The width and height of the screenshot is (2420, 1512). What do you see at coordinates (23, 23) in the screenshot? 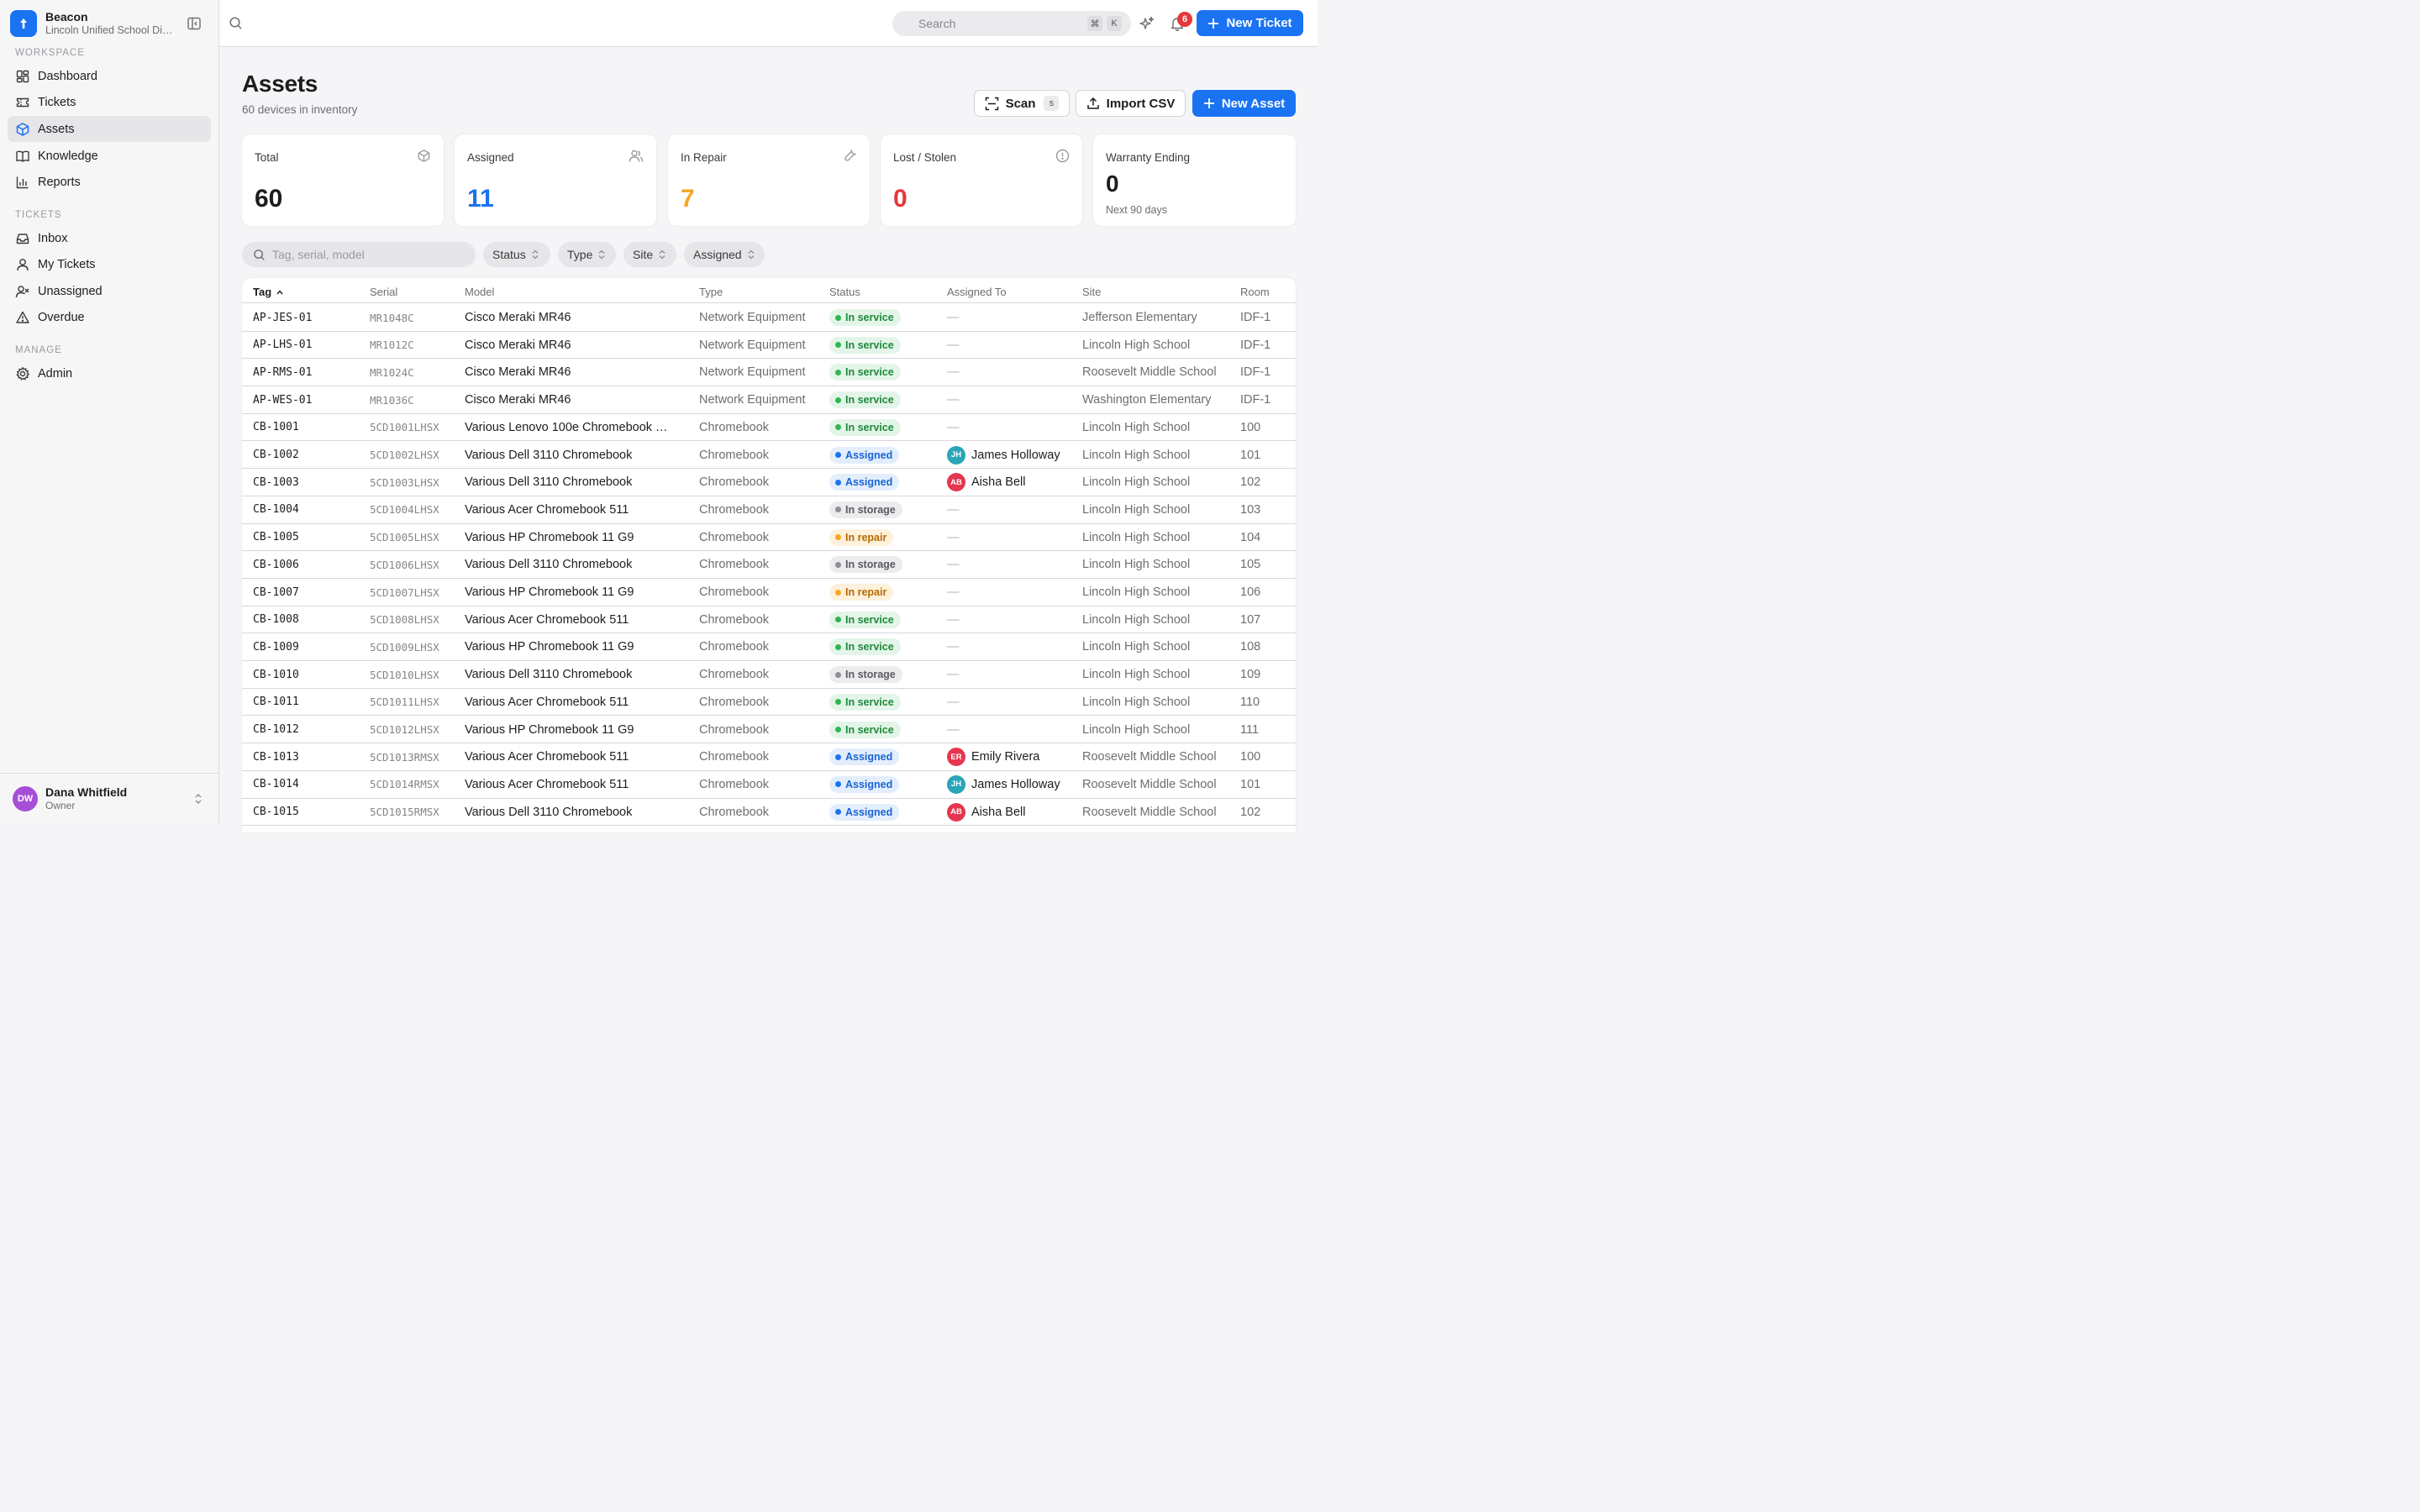
I see `beacon-logo-icon` at bounding box center [23, 23].